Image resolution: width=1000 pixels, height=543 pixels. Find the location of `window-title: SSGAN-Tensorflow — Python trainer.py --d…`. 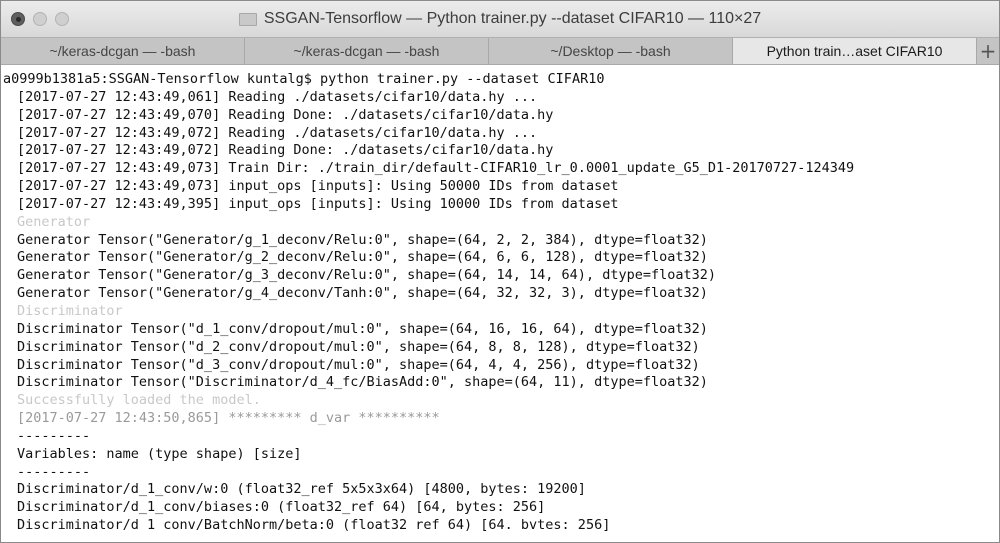

window-title: SSGAN-Tensorflow — Python trainer.py --d… is located at coordinates (512, 18).